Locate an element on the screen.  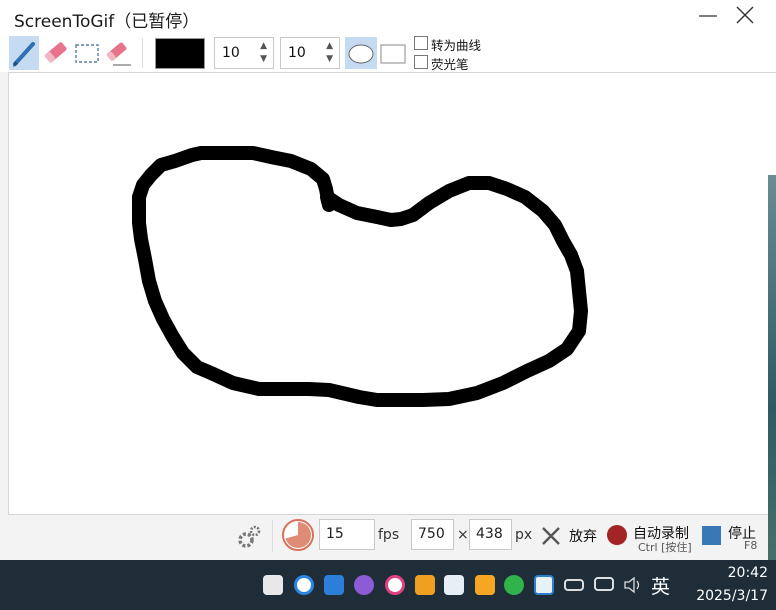
status-divider is located at coordinates (272, 536).